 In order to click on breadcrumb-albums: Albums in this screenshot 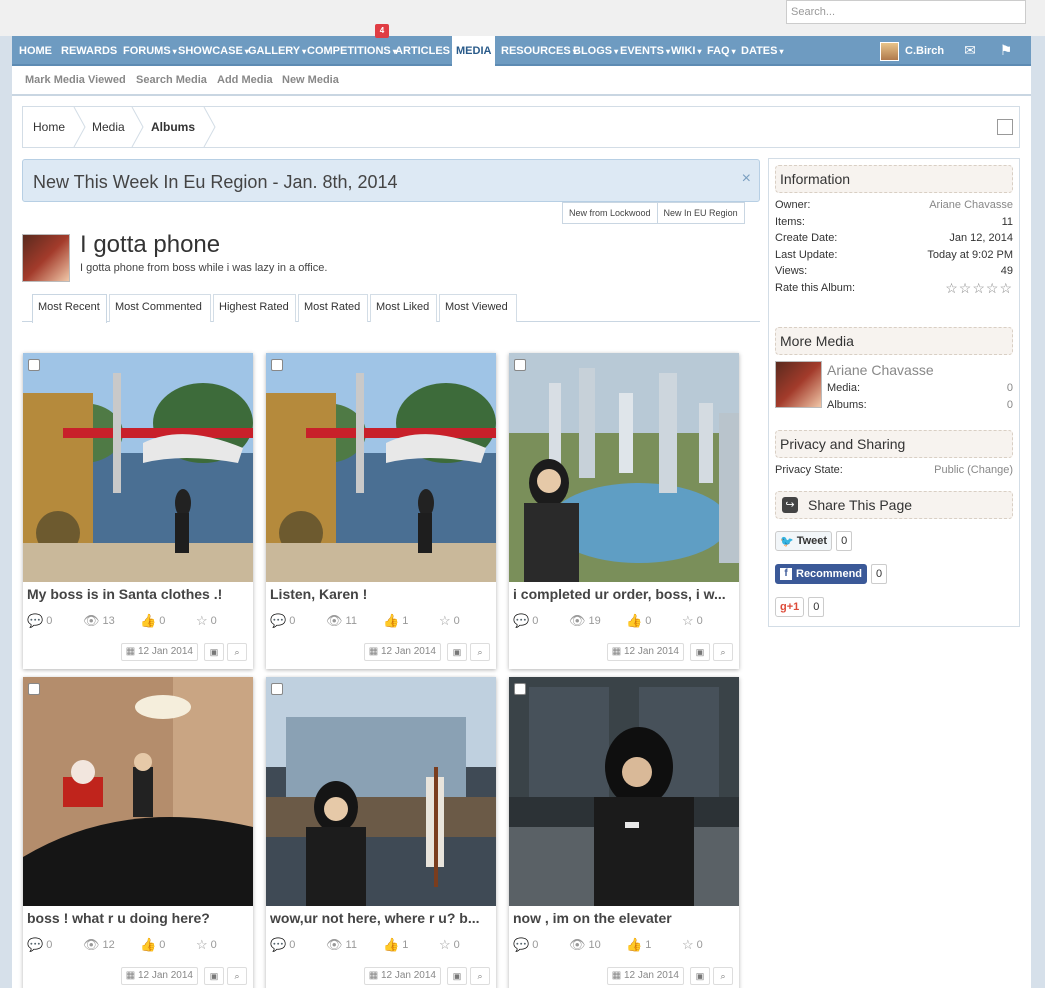, I will do `click(173, 127)`.